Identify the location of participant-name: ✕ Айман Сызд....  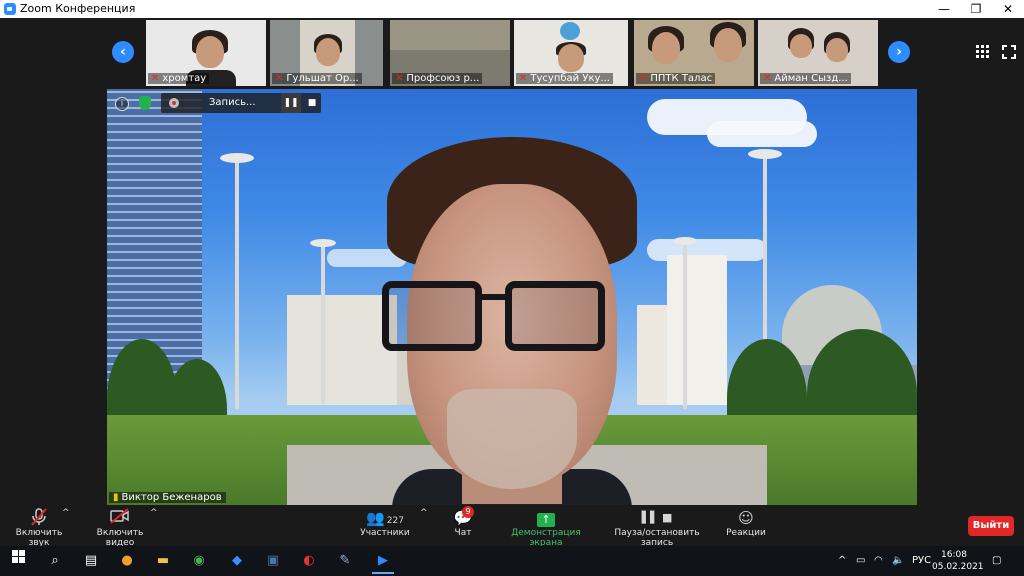
(805, 78).